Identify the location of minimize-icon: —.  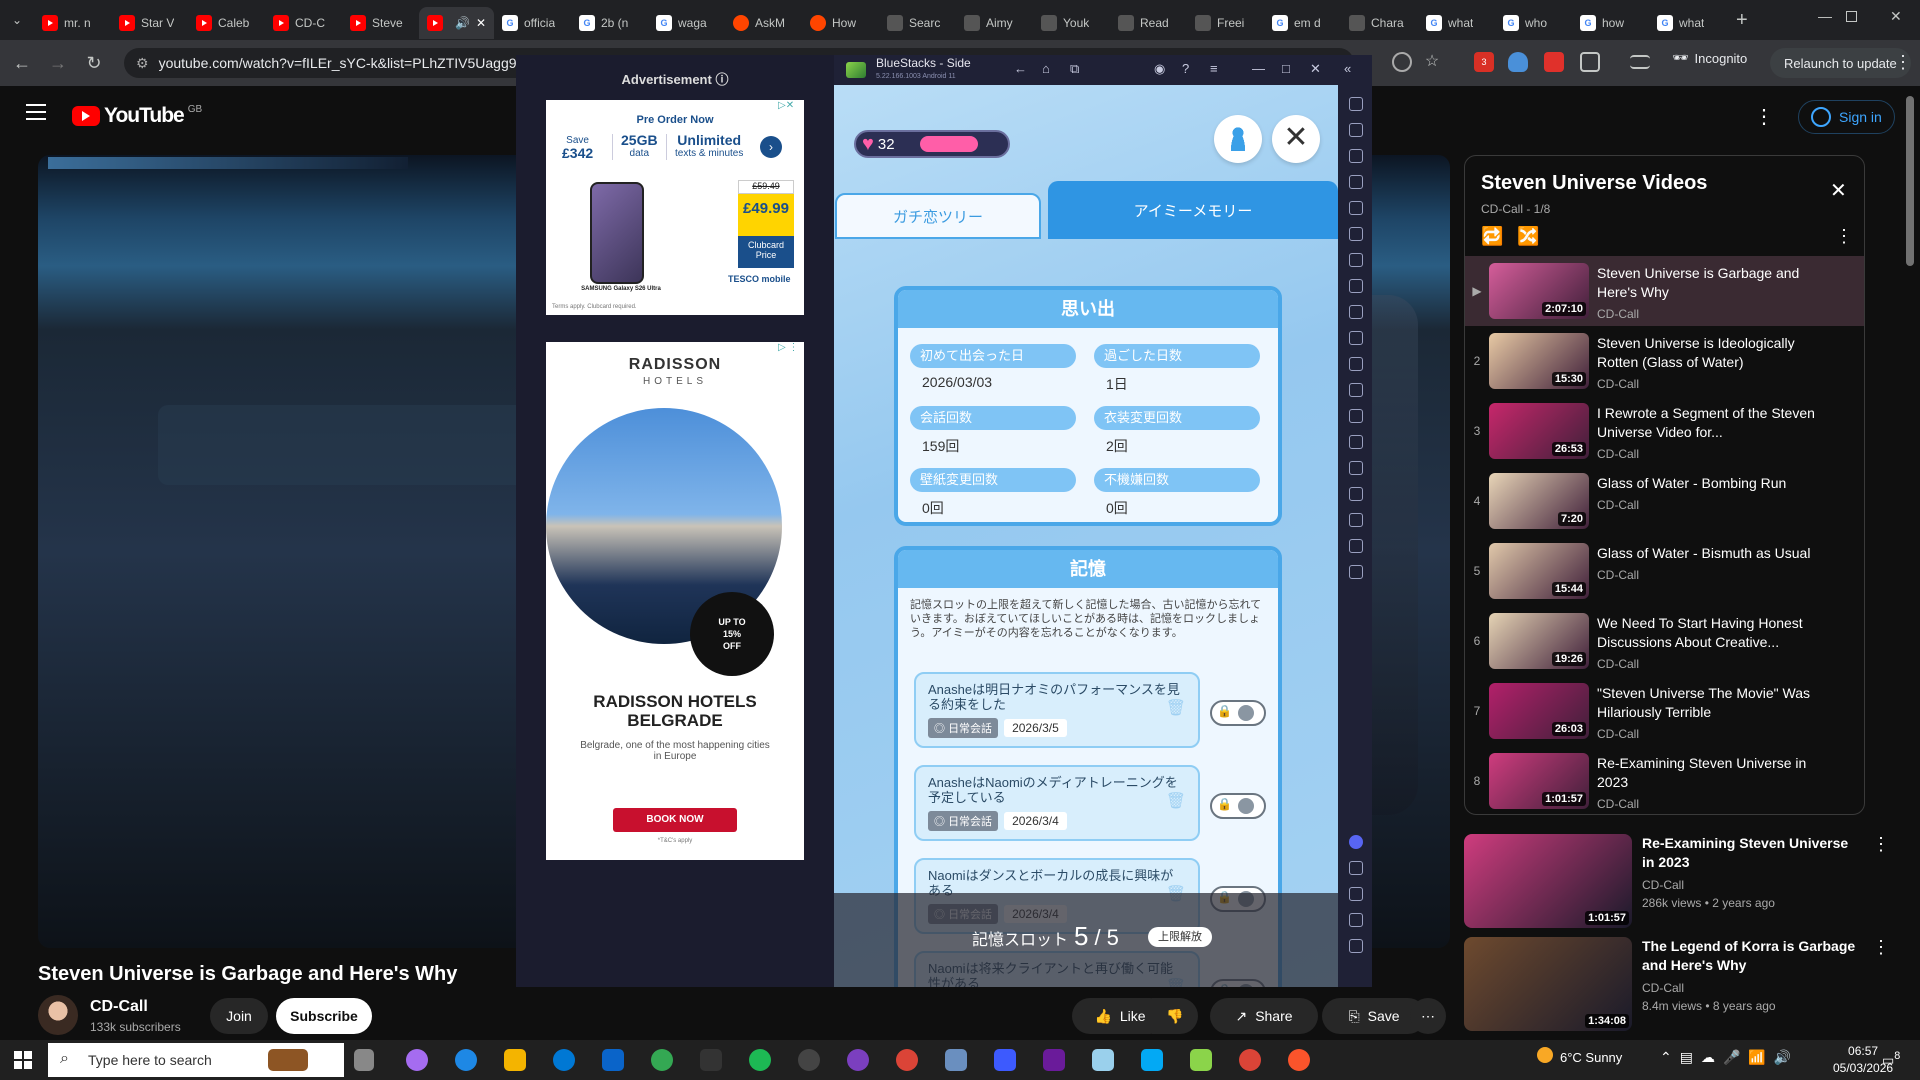
(1825, 16).